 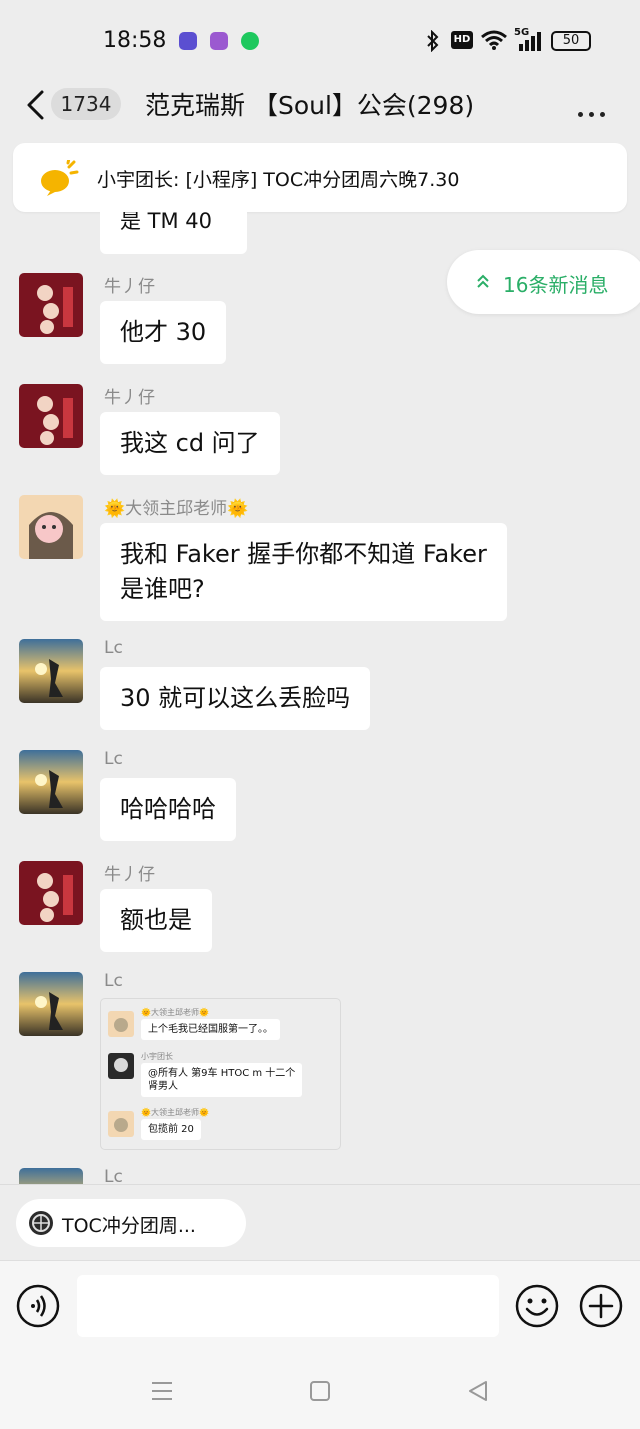 What do you see at coordinates (156, 920) in the screenshot?
I see `message-bubble: 额也是` at bounding box center [156, 920].